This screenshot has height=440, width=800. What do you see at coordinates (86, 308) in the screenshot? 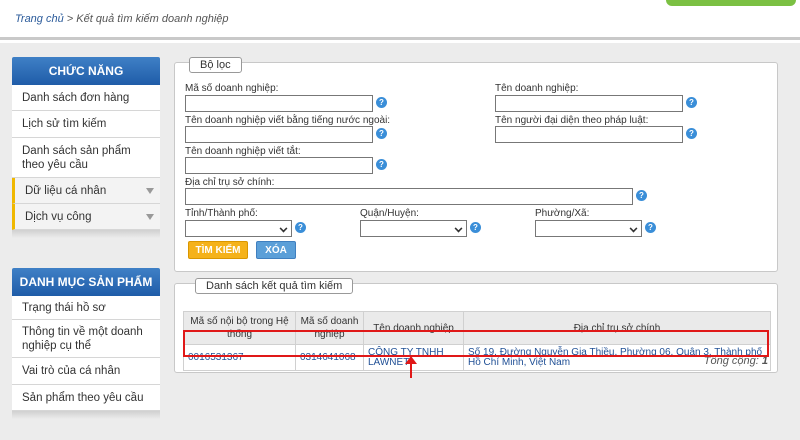
I see `sidebar-item-record-status: Trạng thái hồ sơ` at bounding box center [86, 308].